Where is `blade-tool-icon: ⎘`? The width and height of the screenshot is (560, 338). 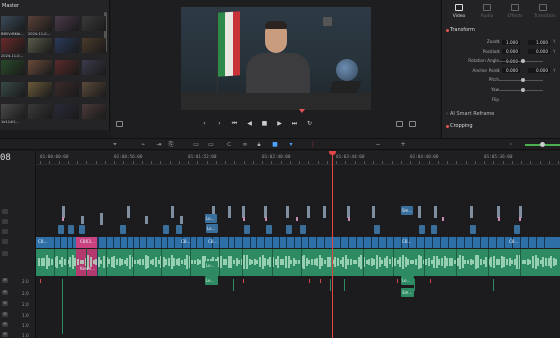 blade-tool-icon: ⎘ is located at coordinates (171, 145).